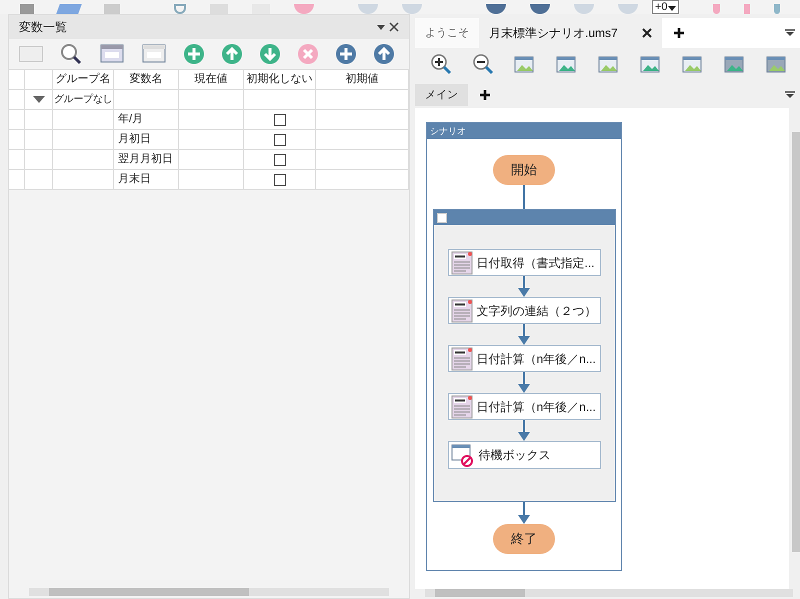 The width and height of the screenshot is (800, 599). I want to click on window-prohibited-icon, so click(462, 455).